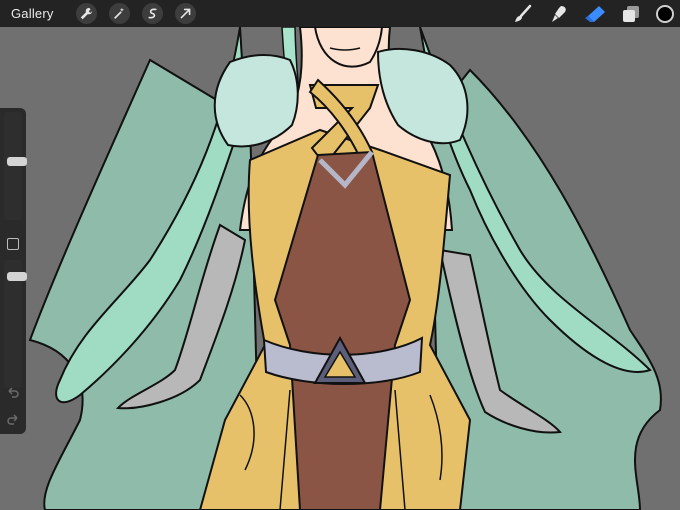 Image resolution: width=680 pixels, height=510 pixels. What do you see at coordinates (665, 13) in the screenshot?
I see `color-swatch` at bounding box center [665, 13].